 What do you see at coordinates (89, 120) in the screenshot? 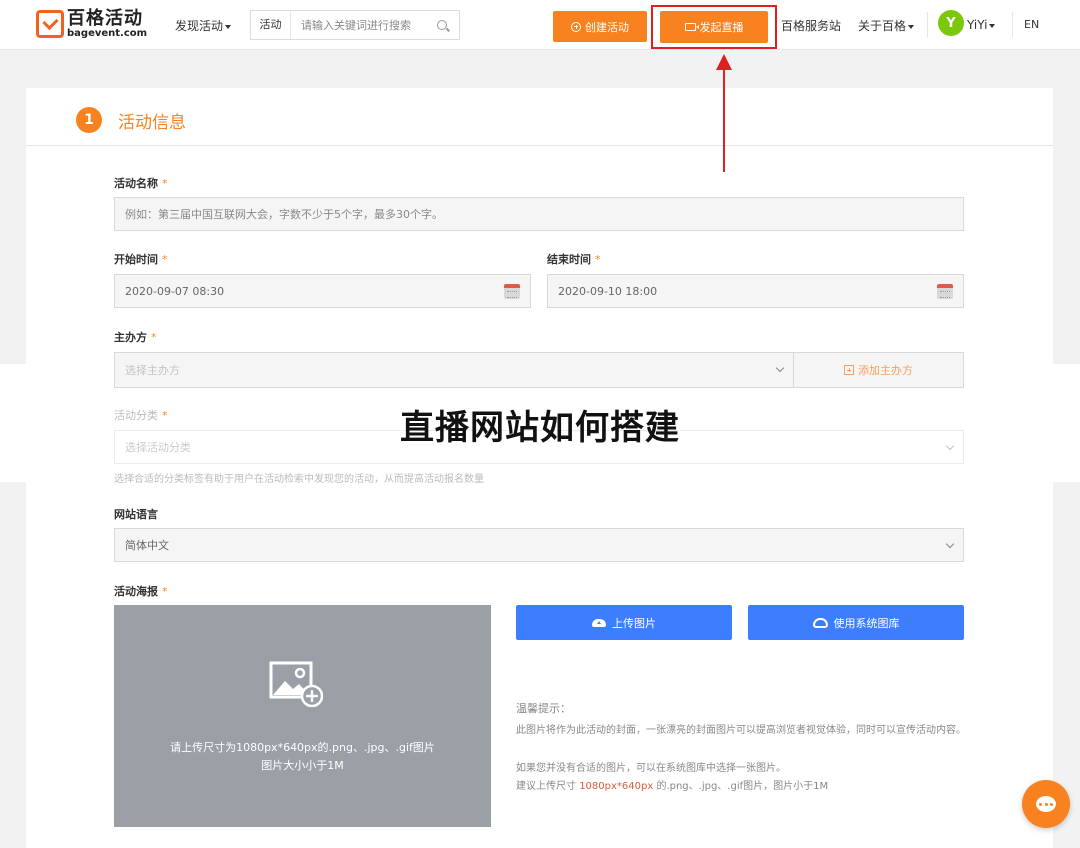
I see `step-number-badge: 1` at bounding box center [89, 120].